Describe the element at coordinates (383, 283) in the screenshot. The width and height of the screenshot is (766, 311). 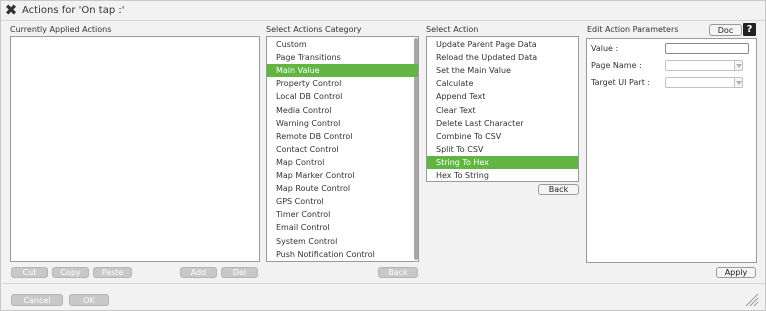
I see `footer-divider` at that location.